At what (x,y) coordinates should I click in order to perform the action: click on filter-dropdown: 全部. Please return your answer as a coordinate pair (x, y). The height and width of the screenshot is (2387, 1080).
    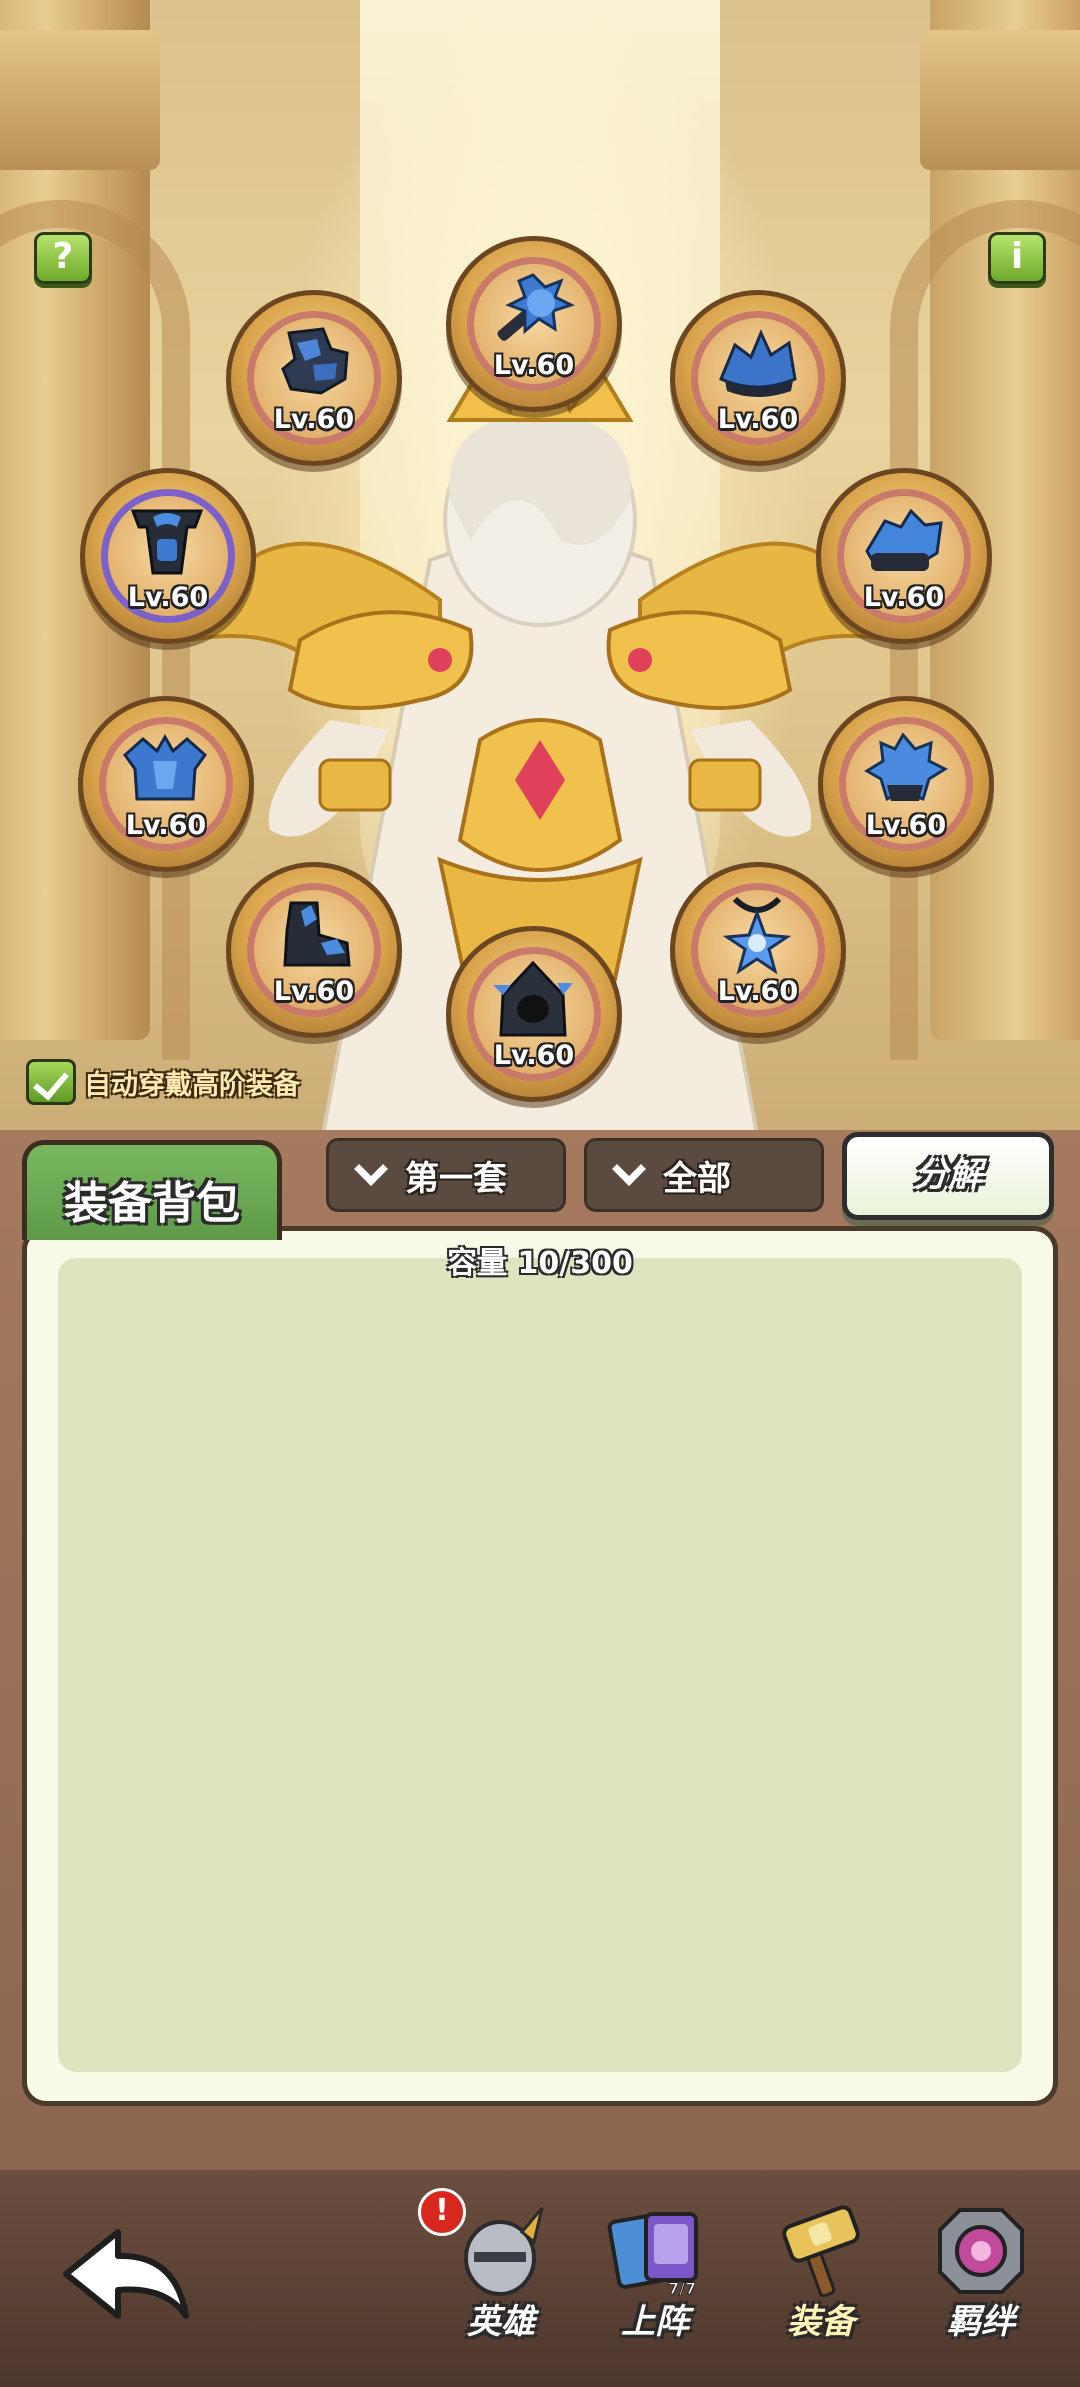
    Looking at the image, I should click on (704, 1175).